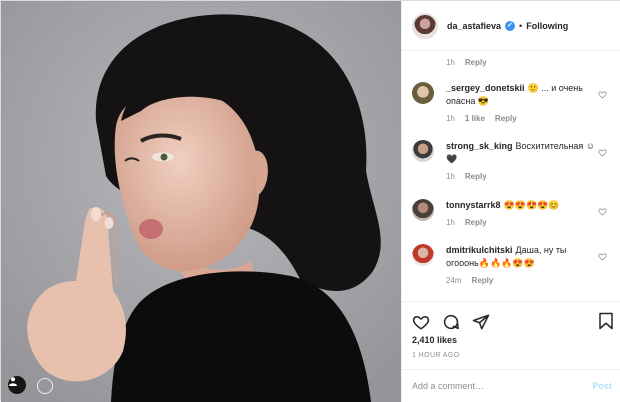  I want to click on comment-time: 24m, so click(454, 280).